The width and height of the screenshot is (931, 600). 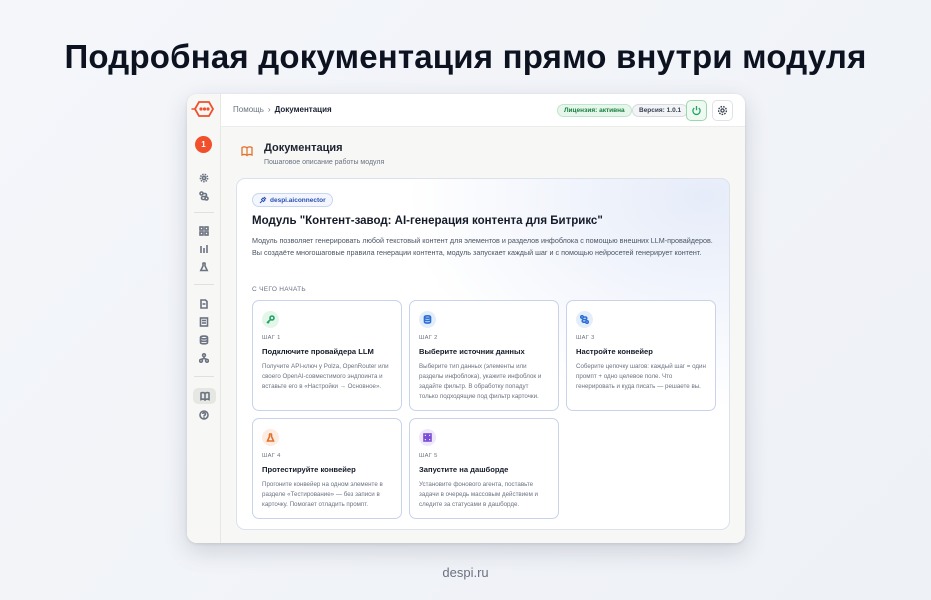 I want to click on network-icon, so click(x=204, y=358).